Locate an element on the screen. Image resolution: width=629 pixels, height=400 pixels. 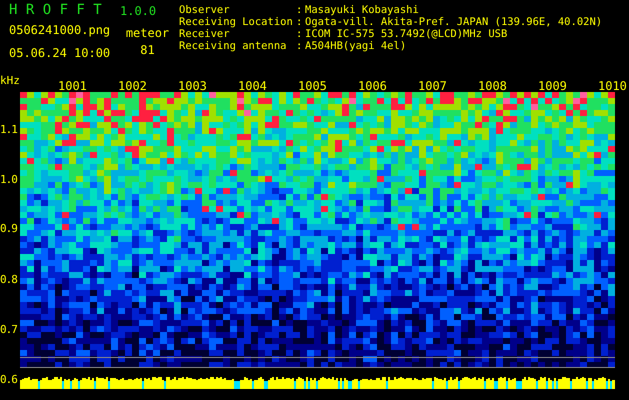
y-axis-label: 0.8 is located at coordinates (8, 280).